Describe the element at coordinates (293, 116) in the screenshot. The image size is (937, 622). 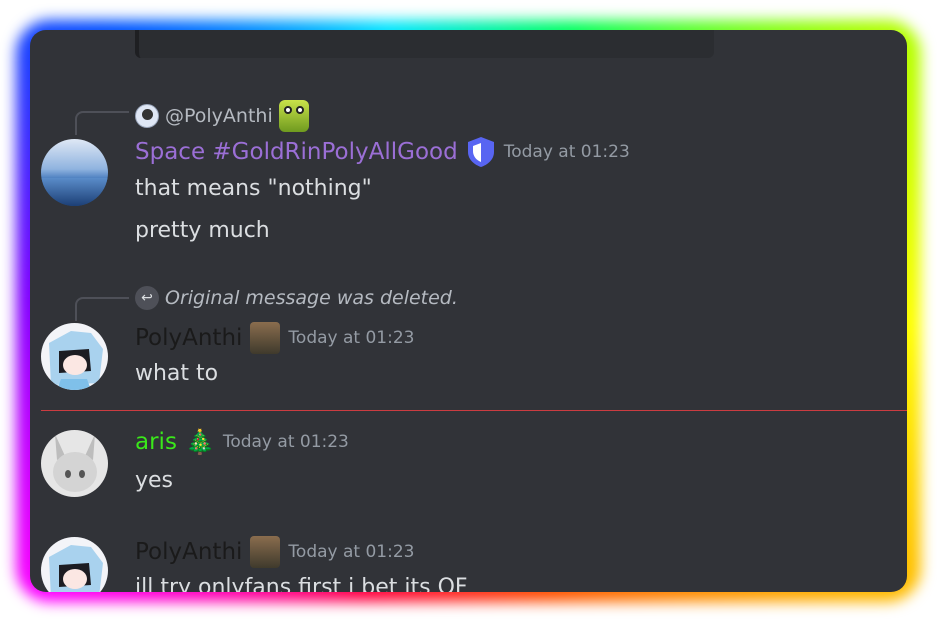
I see `frog-emoji-icon` at that location.